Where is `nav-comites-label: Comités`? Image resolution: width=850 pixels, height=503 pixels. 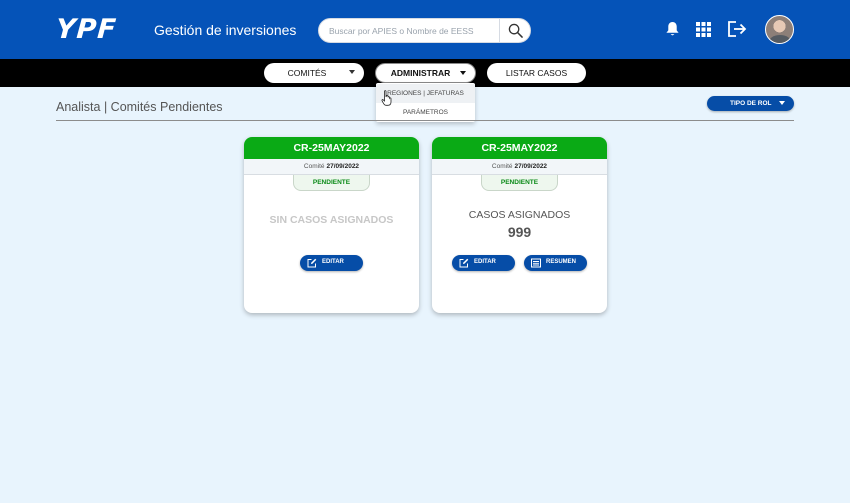
nav-comites-label: Comités is located at coordinates (307, 73).